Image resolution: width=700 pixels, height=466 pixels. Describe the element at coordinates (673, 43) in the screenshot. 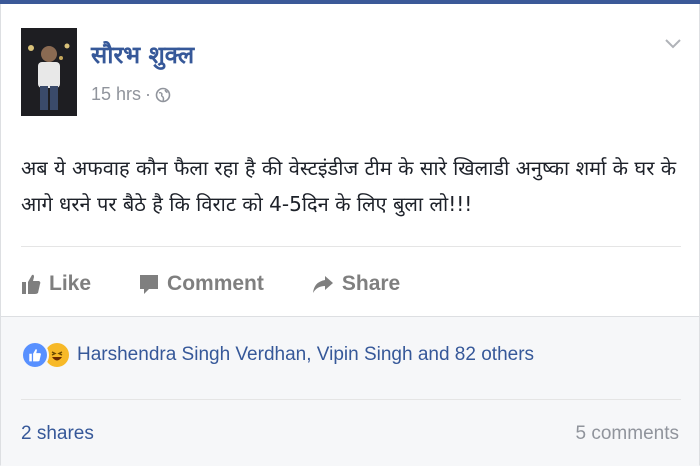

I see `chevron-down-icon` at that location.